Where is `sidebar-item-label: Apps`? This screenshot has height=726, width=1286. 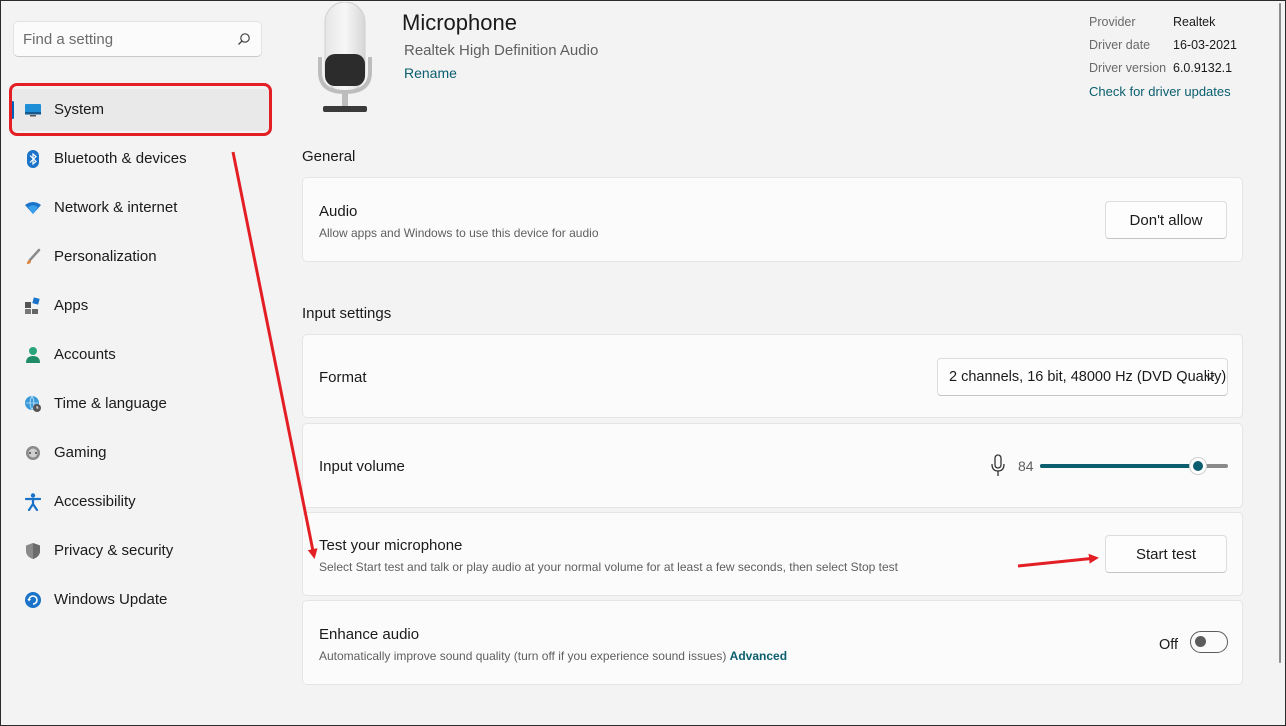
sidebar-item-label: Apps is located at coordinates (71, 305).